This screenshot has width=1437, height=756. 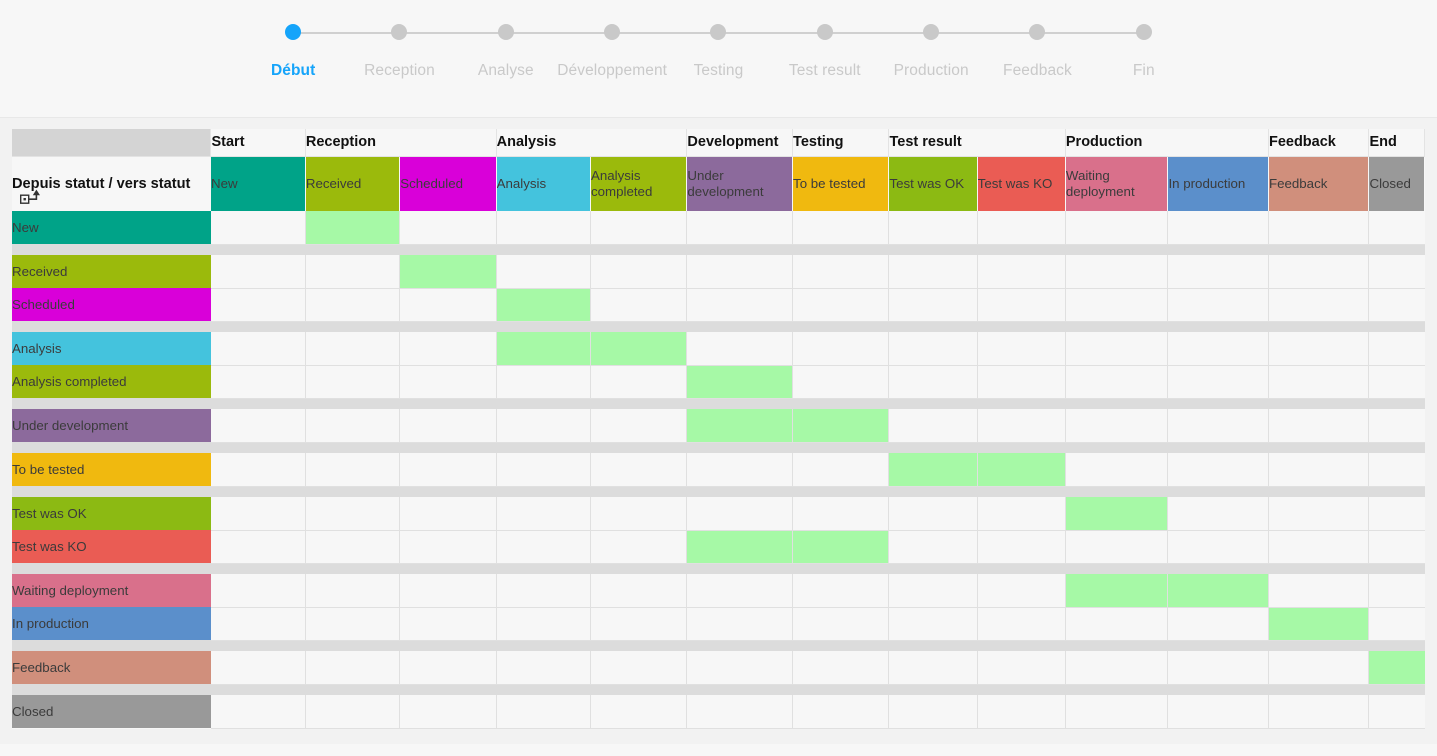 What do you see at coordinates (111, 590) in the screenshot?
I see `row-status-label-9: Waiting deployment` at bounding box center [111, 590].